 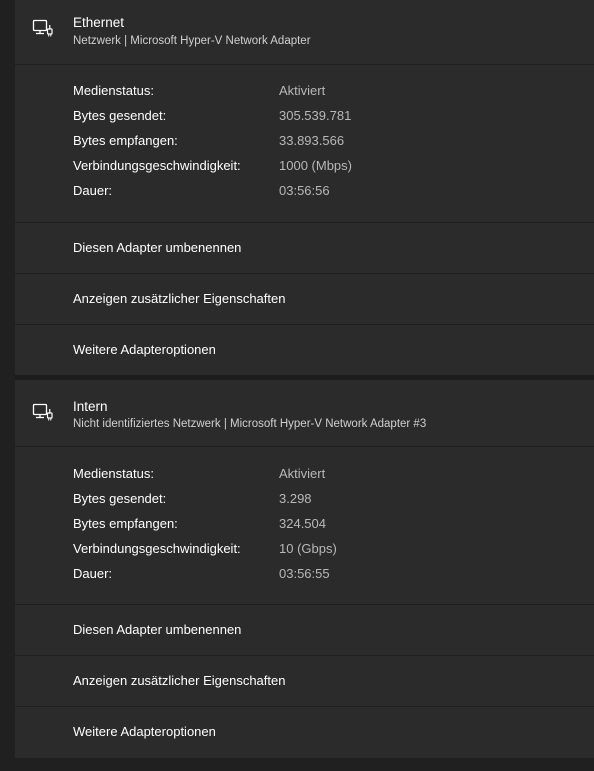 I want to click on property-value: 324.504, so click(x=302, y=523).